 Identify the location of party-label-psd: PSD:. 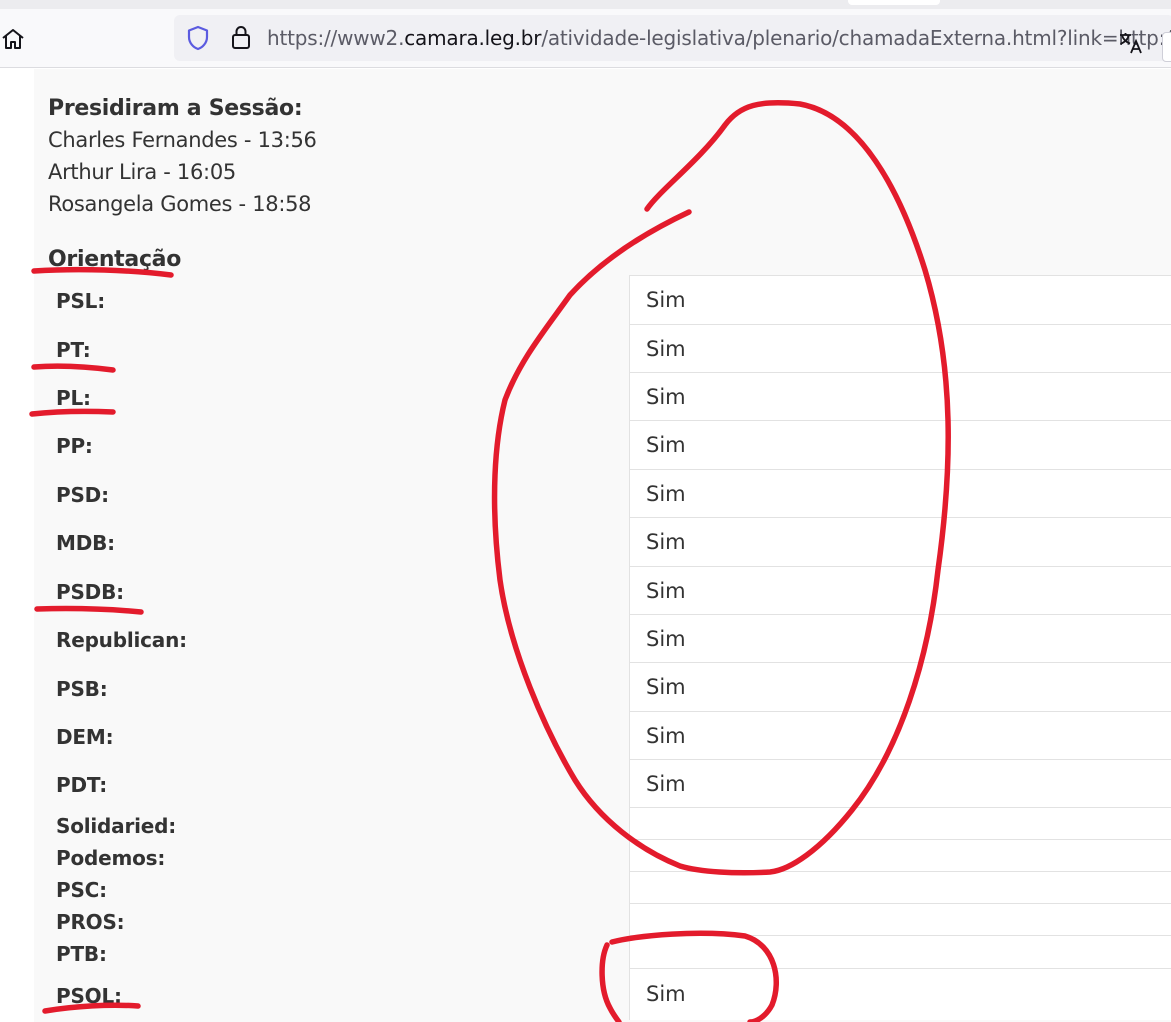
(82, 495).